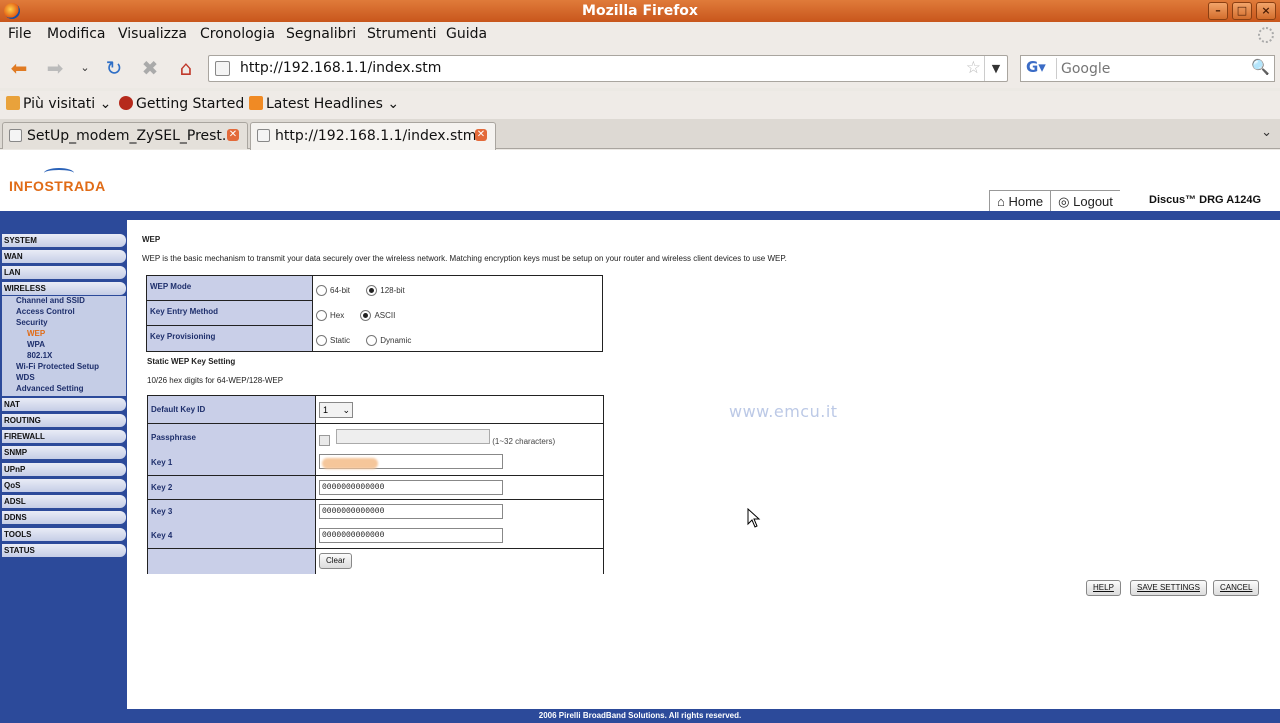 The image size is (1280, 723). Describe the element at coordinates (186, 68) in the screenshot. I see `home-icon: ⌂` at that location.